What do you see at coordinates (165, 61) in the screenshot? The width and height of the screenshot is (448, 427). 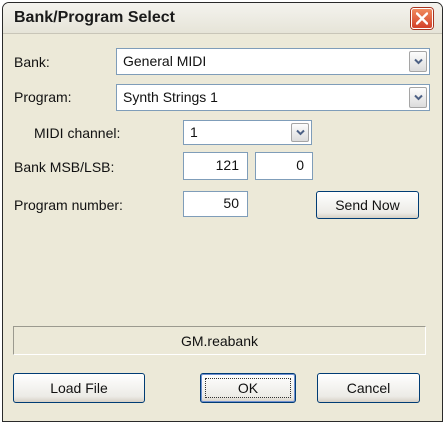 I see `bank-value: General MIDI` at bounding box center [165, 61].